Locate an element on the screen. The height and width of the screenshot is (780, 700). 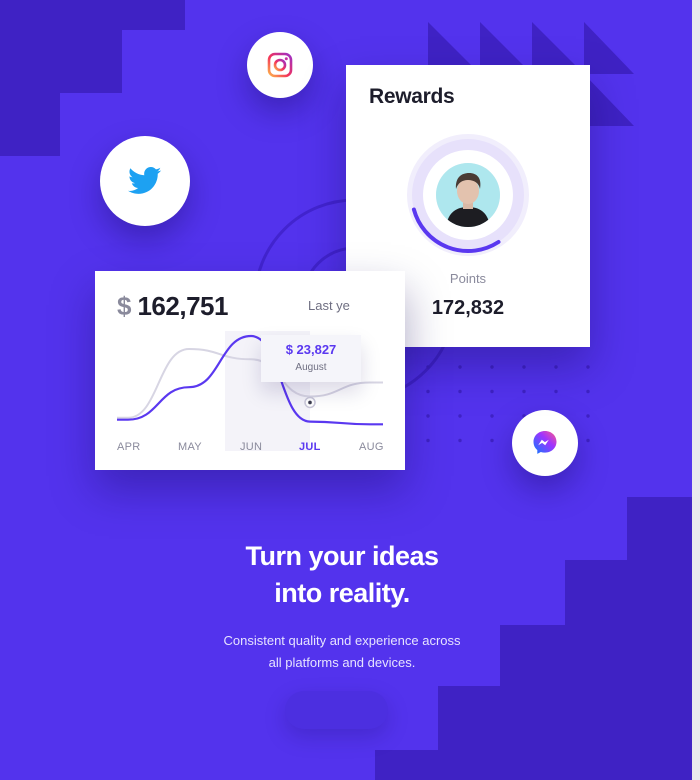
rewards-title: Rewards is located at coordinates (412, 96).